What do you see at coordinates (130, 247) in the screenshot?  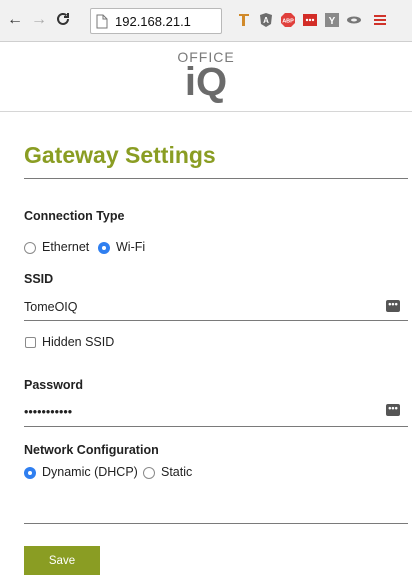 I see `wifi-radio-label: Wi-Fi` at bounding box center [130, 247].